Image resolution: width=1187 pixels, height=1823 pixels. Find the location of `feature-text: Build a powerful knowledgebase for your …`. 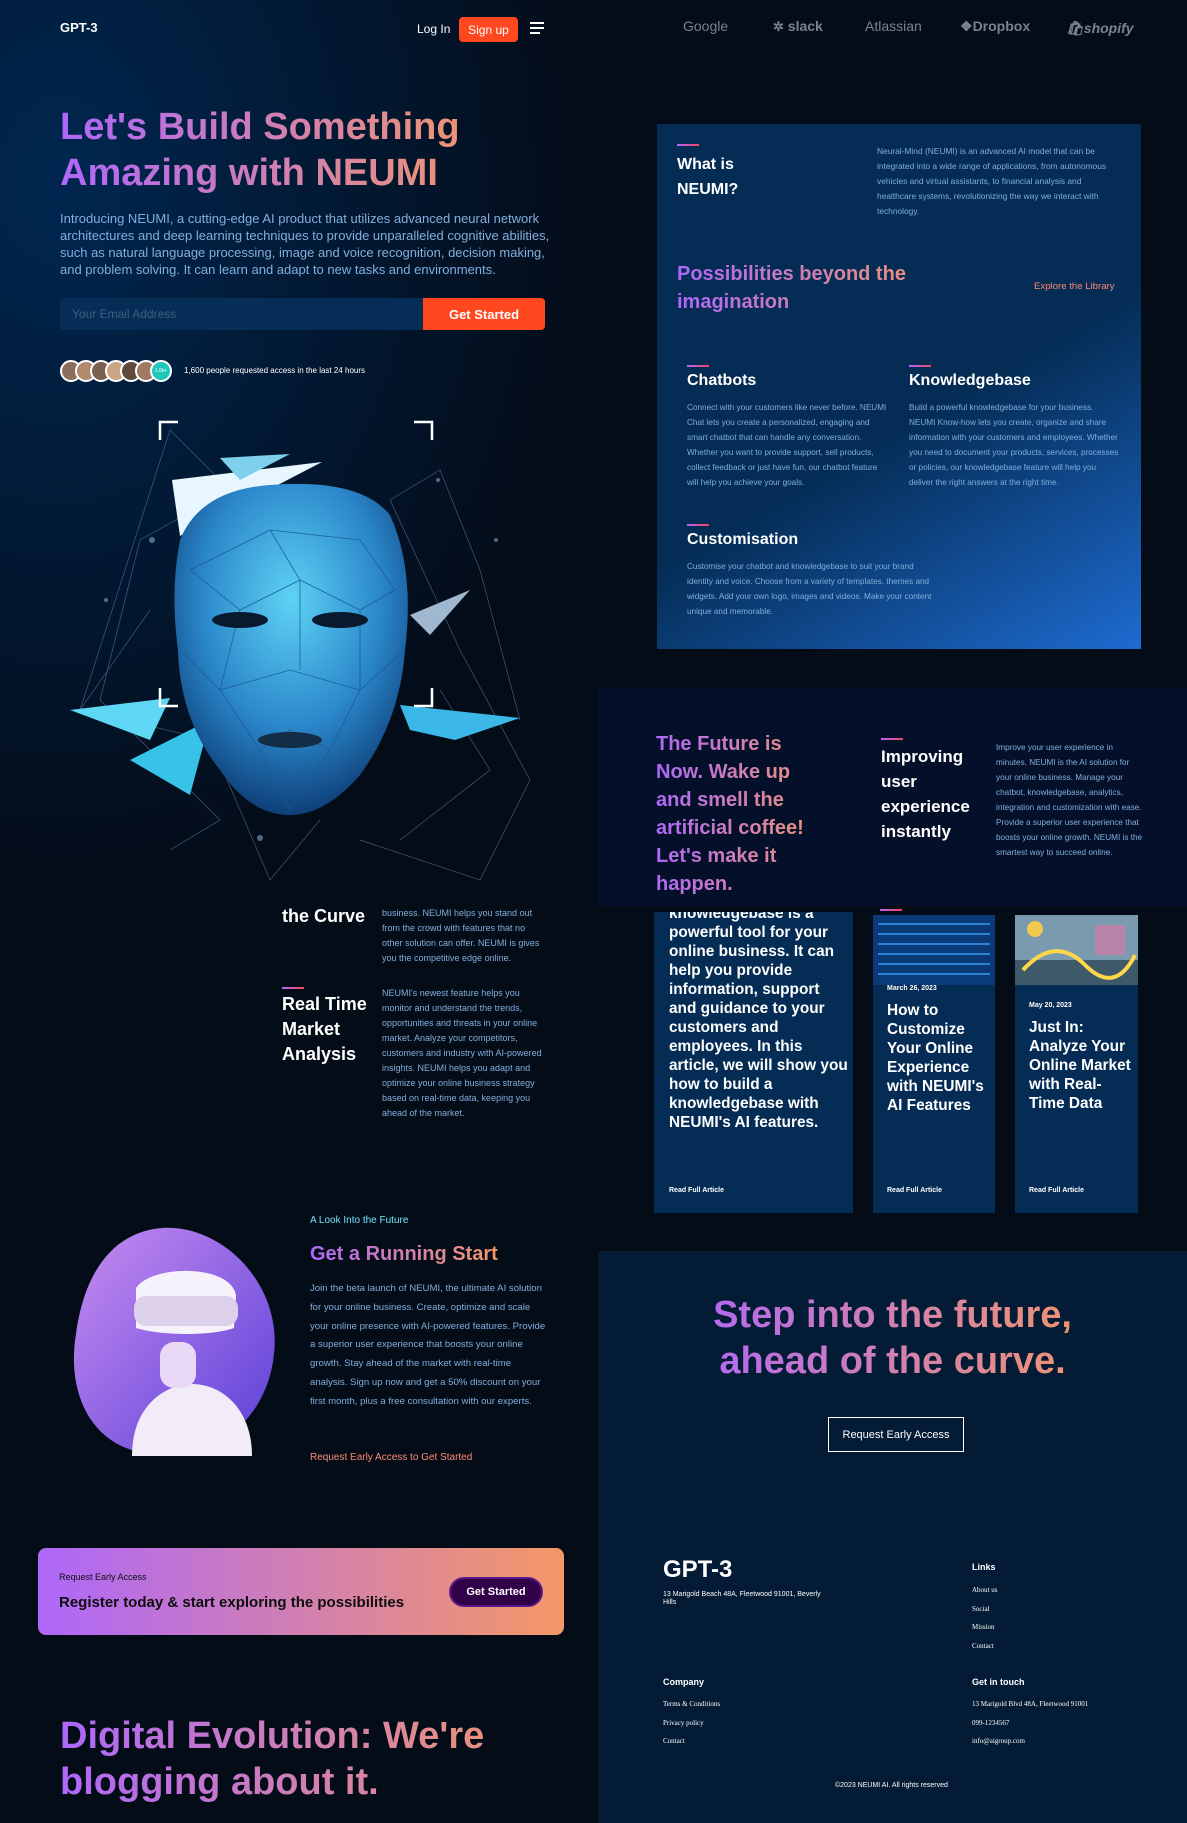

feature-text: Build a powerful knowledgebase for your … is located at coordinates (1014, 445).